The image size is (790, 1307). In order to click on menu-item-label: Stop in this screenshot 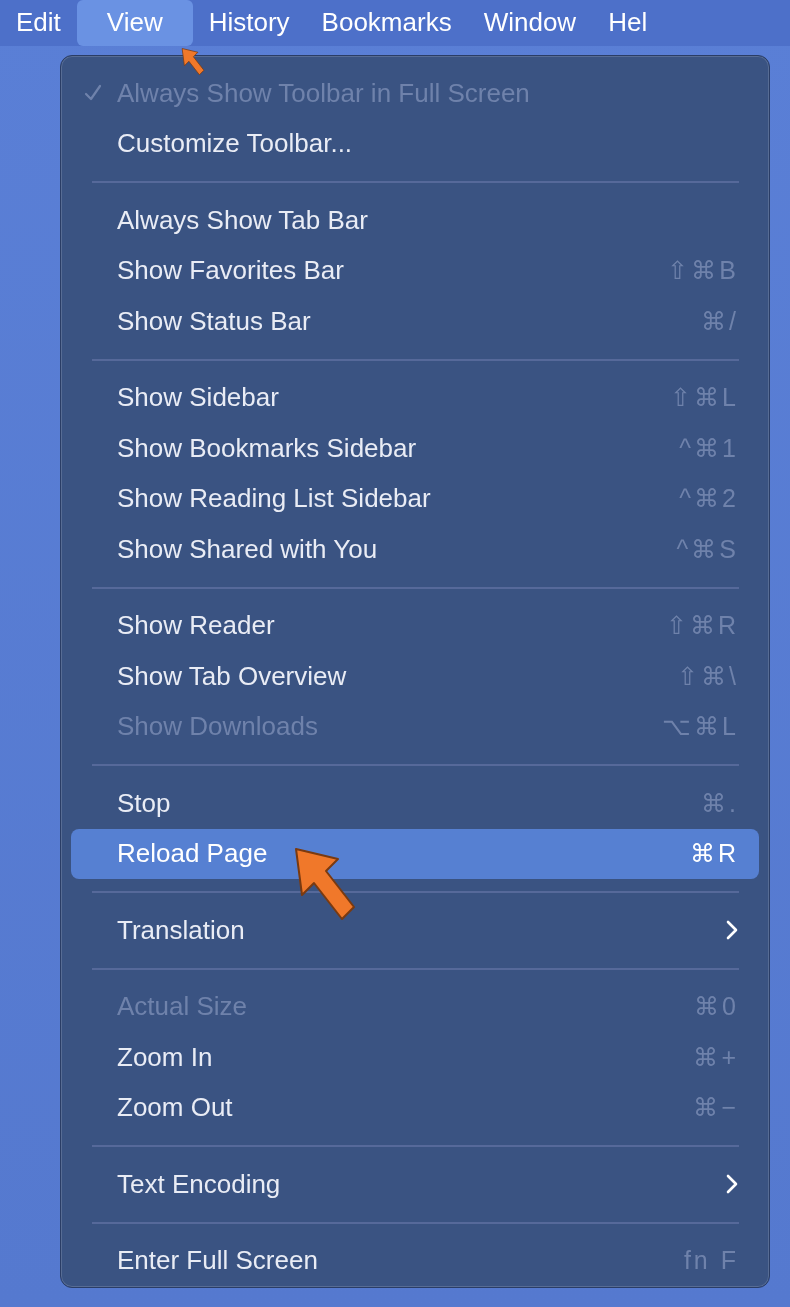, I will do `click(144, 803)`.